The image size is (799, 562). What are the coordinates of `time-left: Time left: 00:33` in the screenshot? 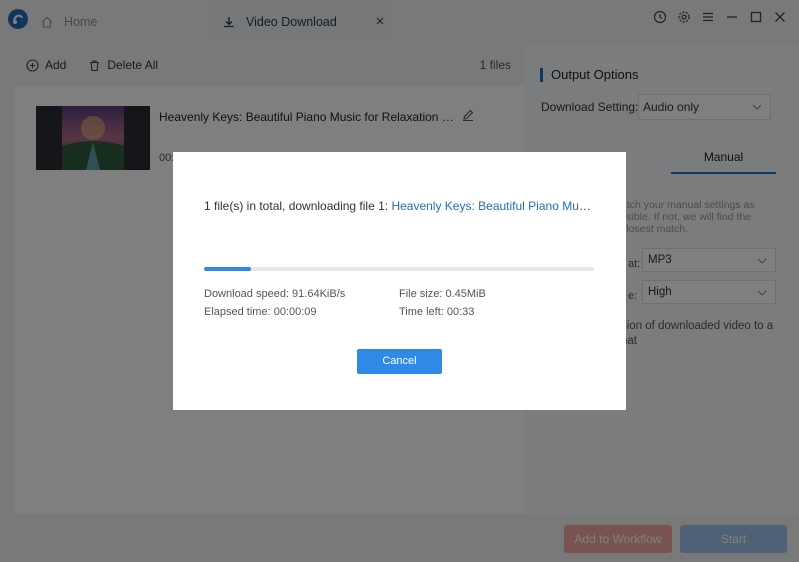 It's located at (437, 312).